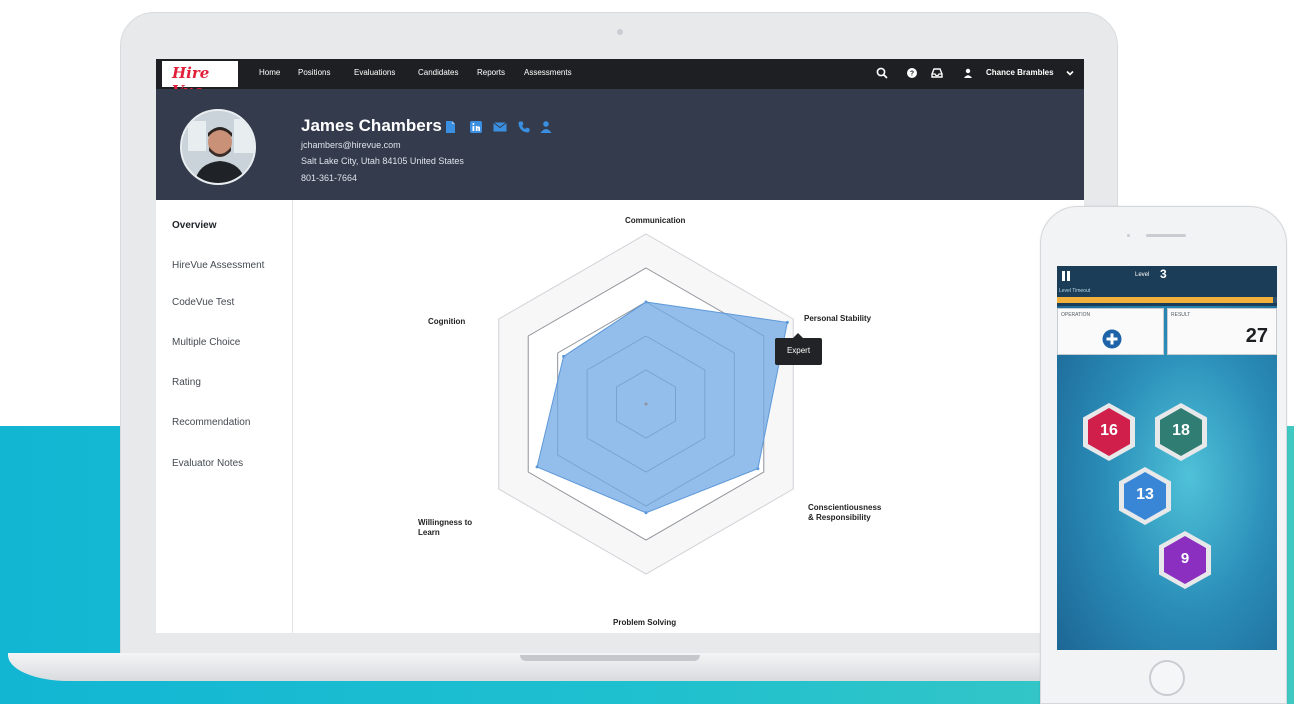 The width and height of the screenshot is (1294, 704). I want to click on result-label: RESULT, so click(1181, 315).